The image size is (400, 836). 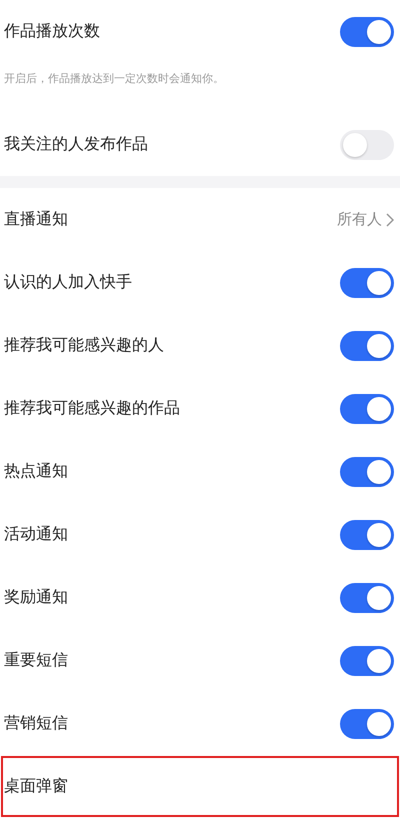 I want to click on chevron-right-icon, so click(x=390, y=219).